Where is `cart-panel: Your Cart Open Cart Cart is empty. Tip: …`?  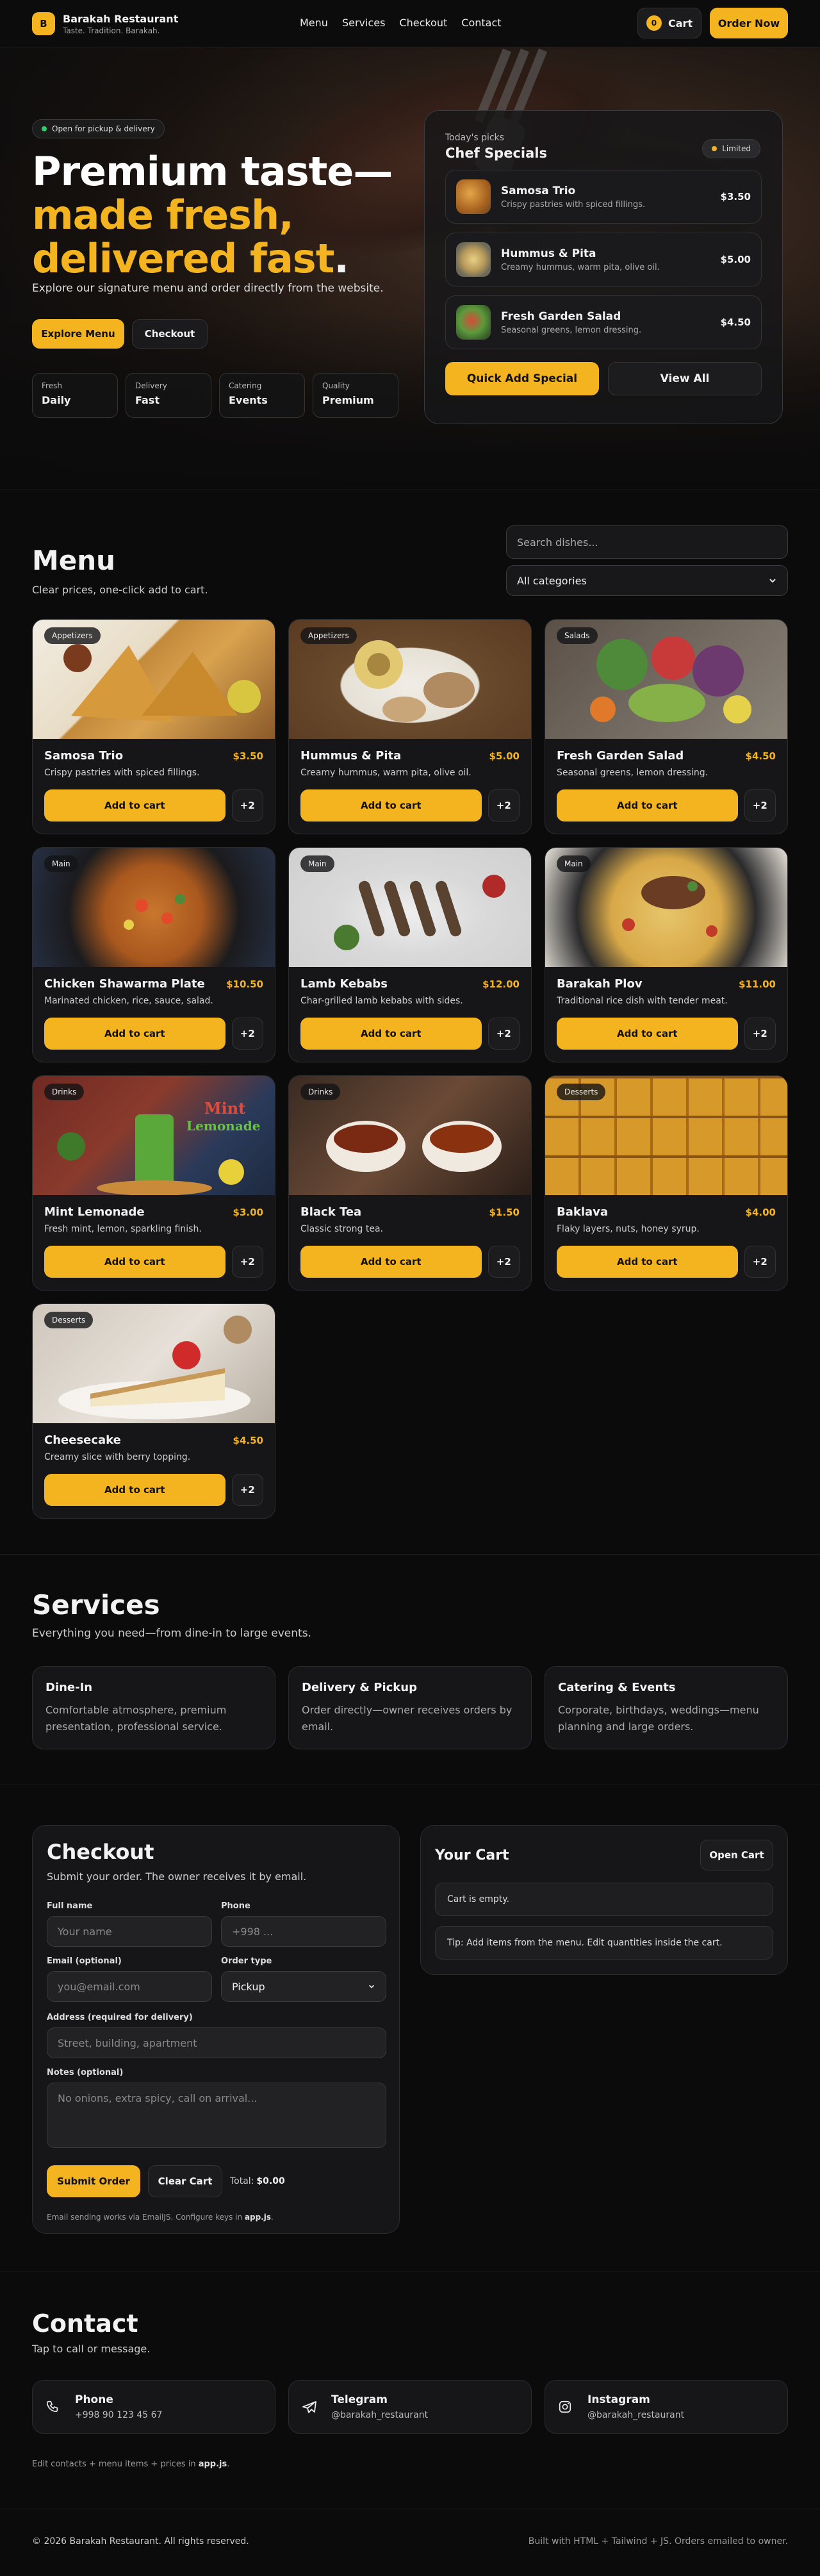
cart-panel: Your Cart Open Cart Cart is empty. Tip: … is located at coordinates (604, 1900).